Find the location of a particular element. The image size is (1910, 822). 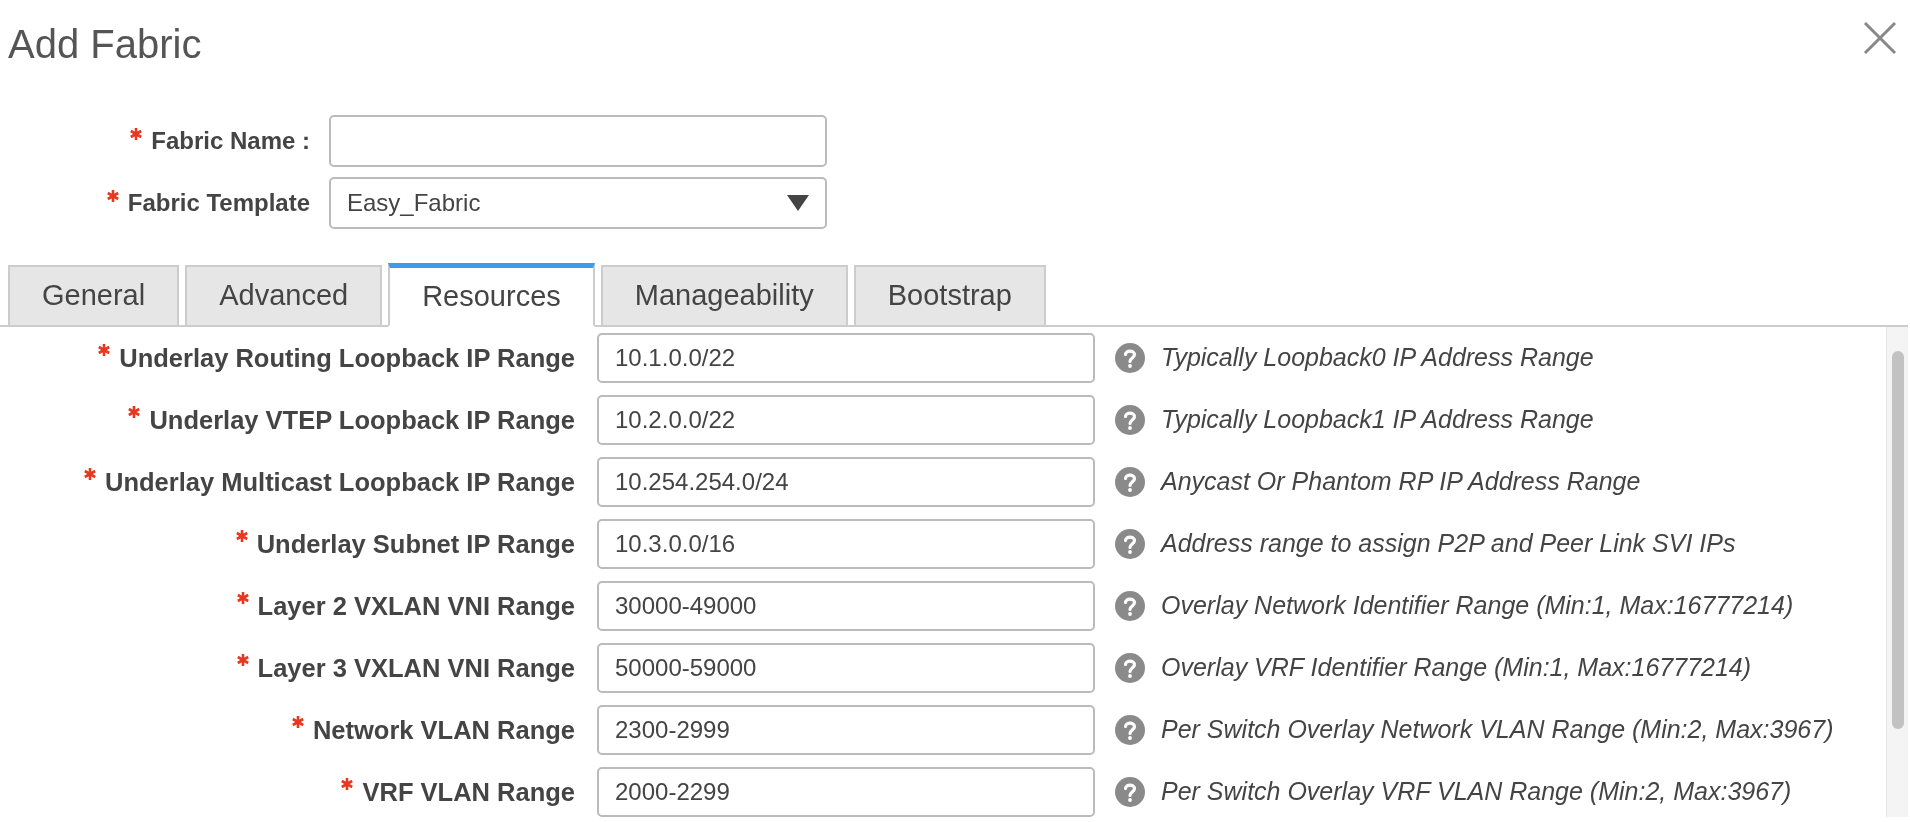

help-text: Per Switch Overlay VRF VLAN Range (Min:2, Max:3967) is located at coordinates (1476, 792).